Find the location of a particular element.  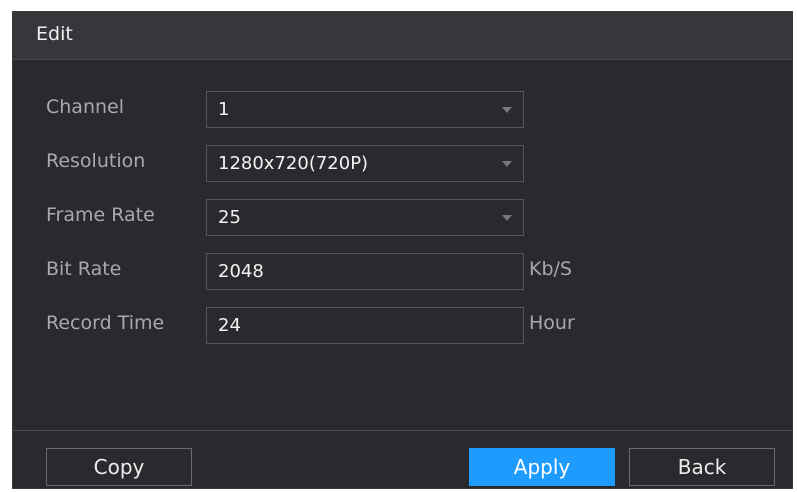

footer-divider is located at coordinates (402, 430).